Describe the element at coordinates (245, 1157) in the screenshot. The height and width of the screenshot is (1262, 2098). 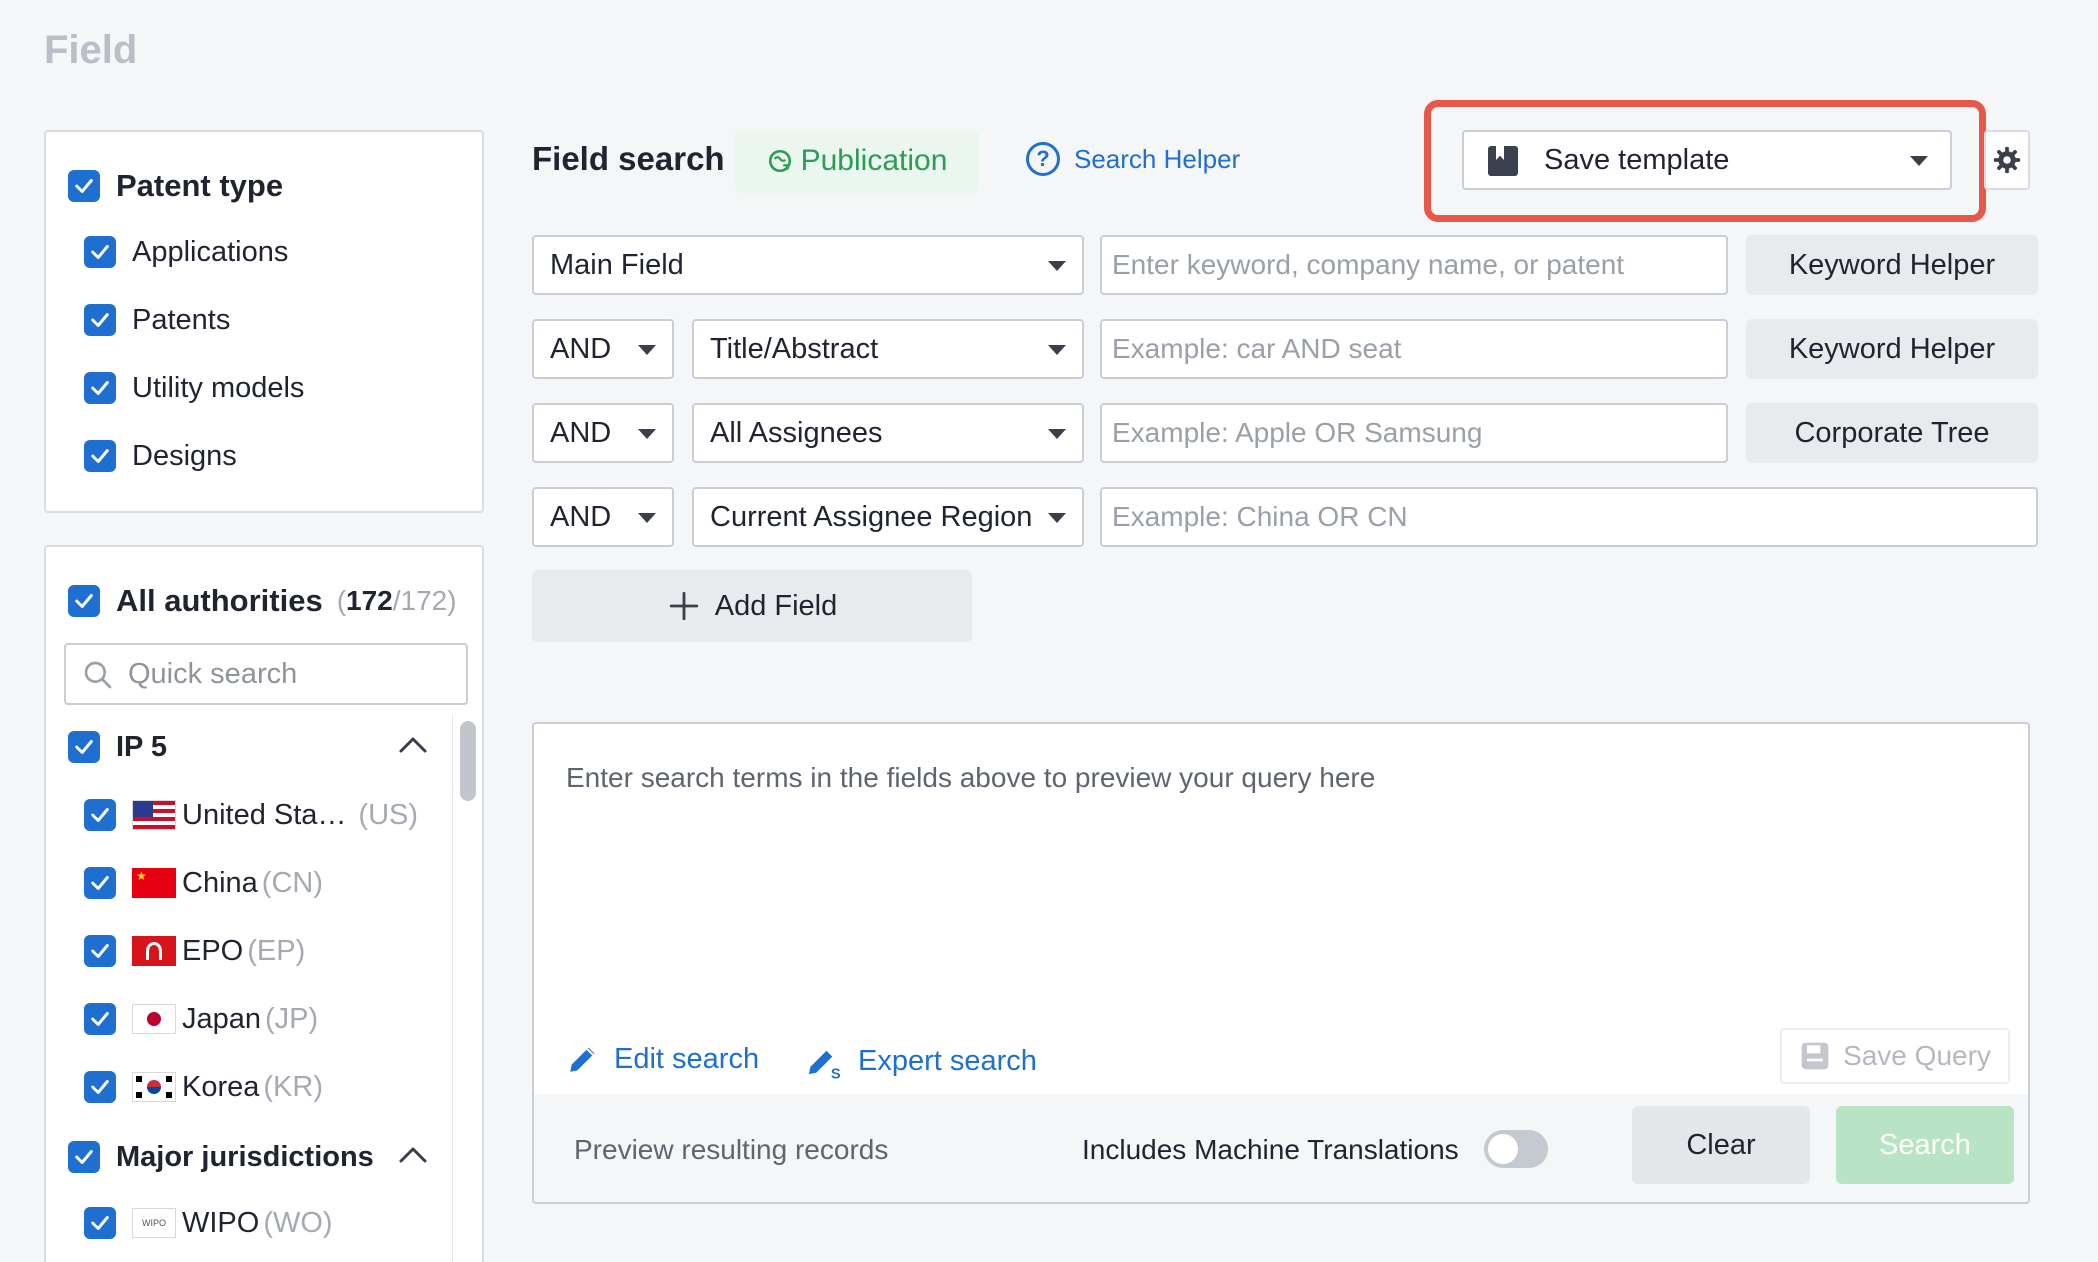
I see `major-jurisdictions-label: Major jurisdictions` at that location.